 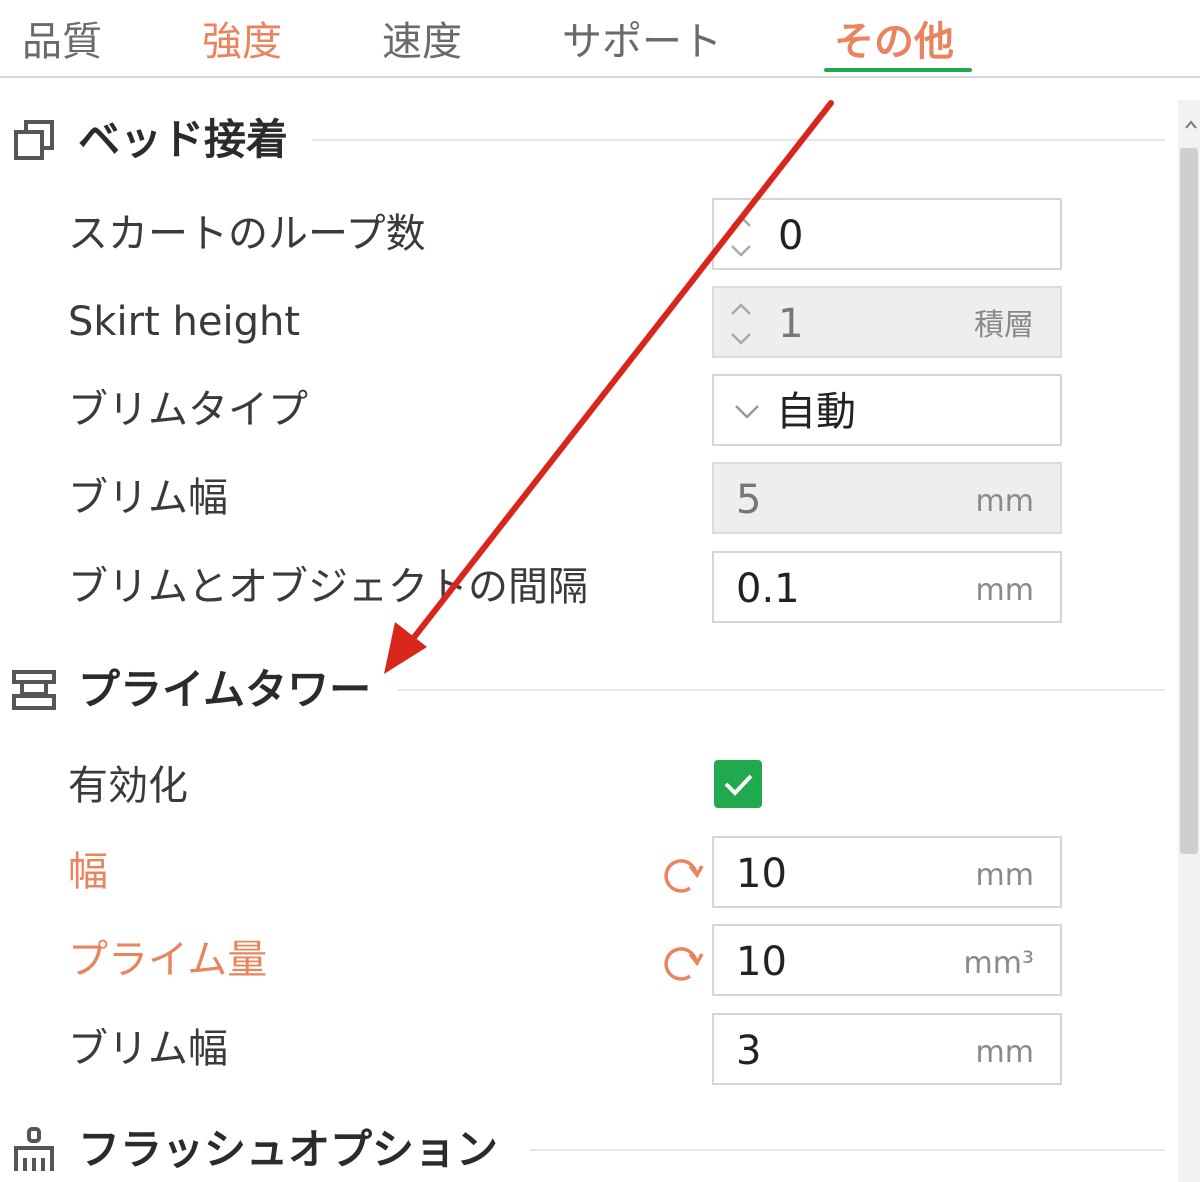 What do you see at coordinates (887, 234) in the screenshot?
I see `skirt-loops-spinbox: 0` at bounding box center [887, 234].